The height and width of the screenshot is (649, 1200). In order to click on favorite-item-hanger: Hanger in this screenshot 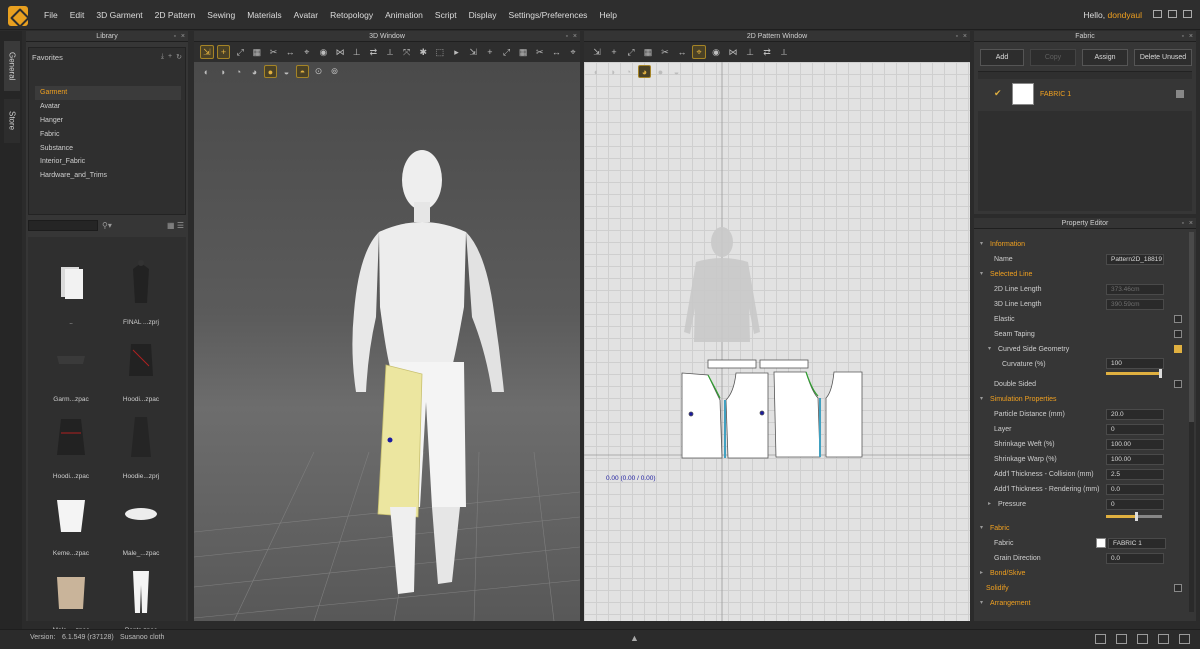, I will do `click(108, 121)`.